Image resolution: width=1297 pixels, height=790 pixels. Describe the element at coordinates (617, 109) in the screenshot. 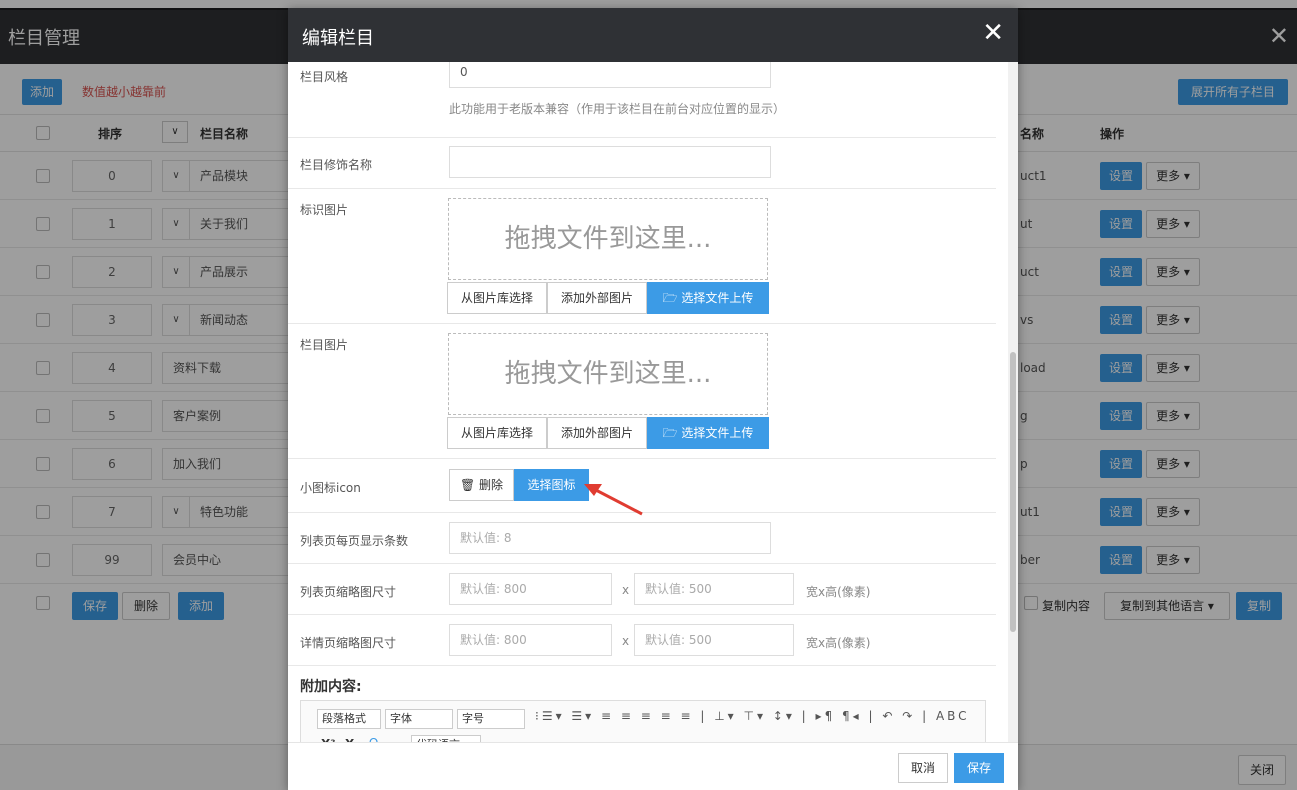

I see `style-hint: 此功能用于老版本兼容（作用于该栏目在前台对应位置的显示）` at that location.